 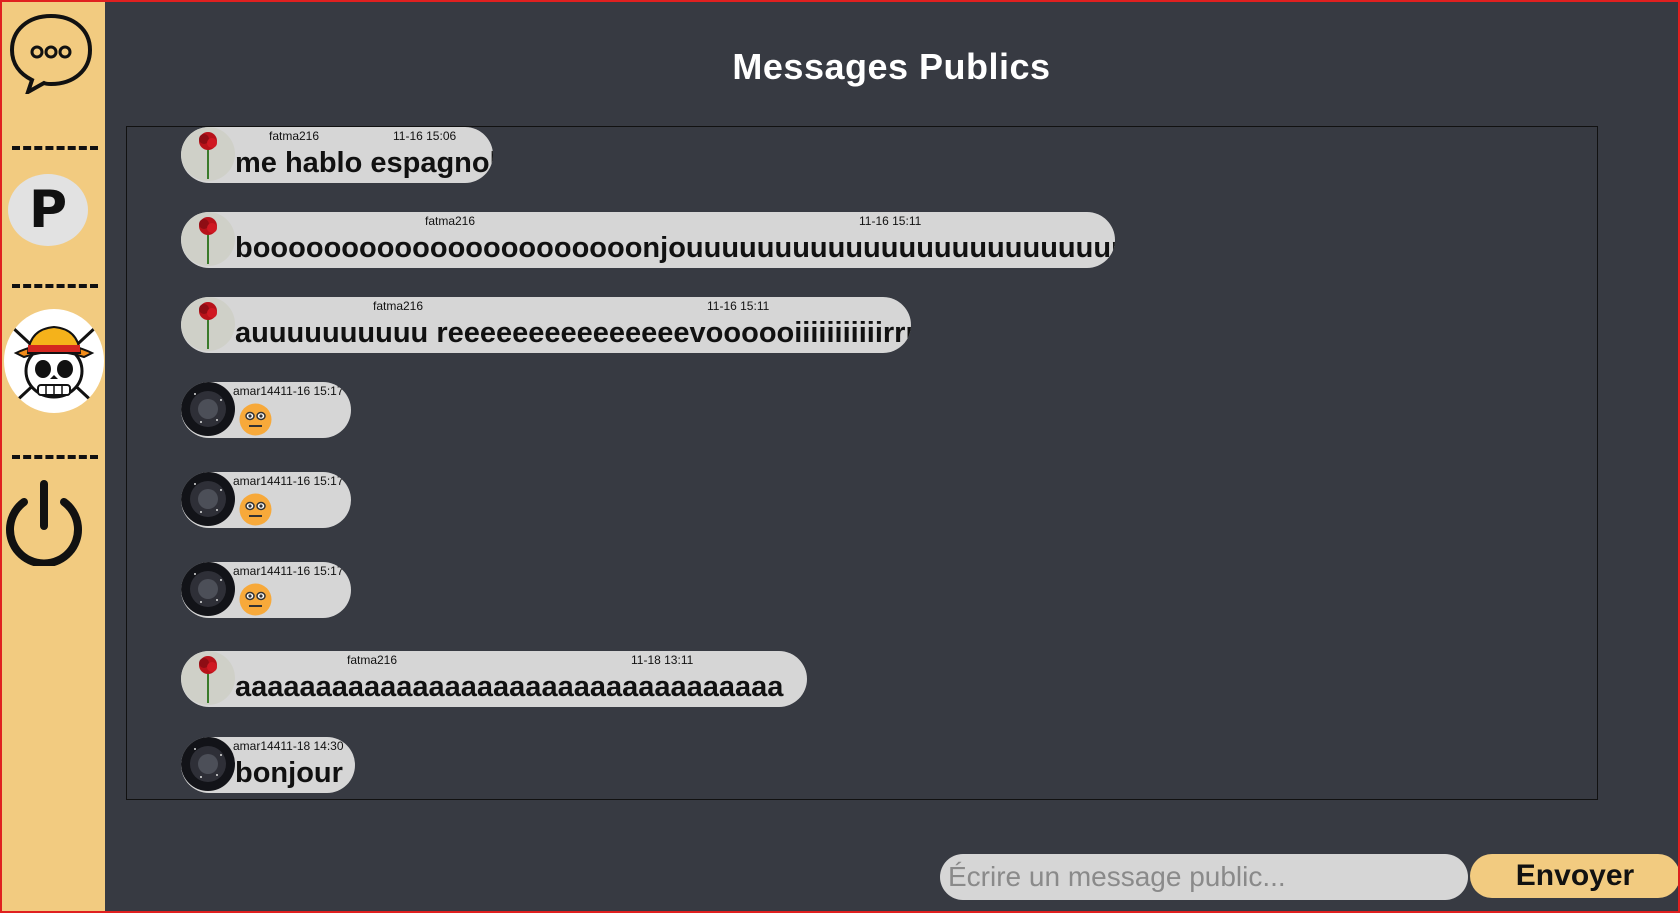 What do you see at coordinates (662, 660) in the screenshot?
I see `message-time: 11-18 13:11` at bounding box center [662, 660].